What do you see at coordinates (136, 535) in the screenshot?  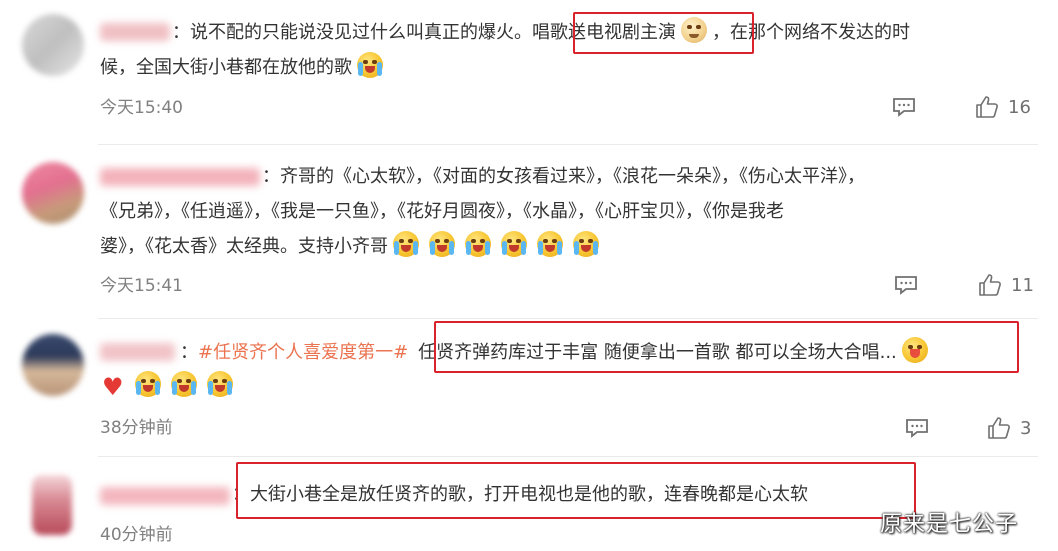 I see `comment-time: 40分钟前` at bounding box center [136, 535].